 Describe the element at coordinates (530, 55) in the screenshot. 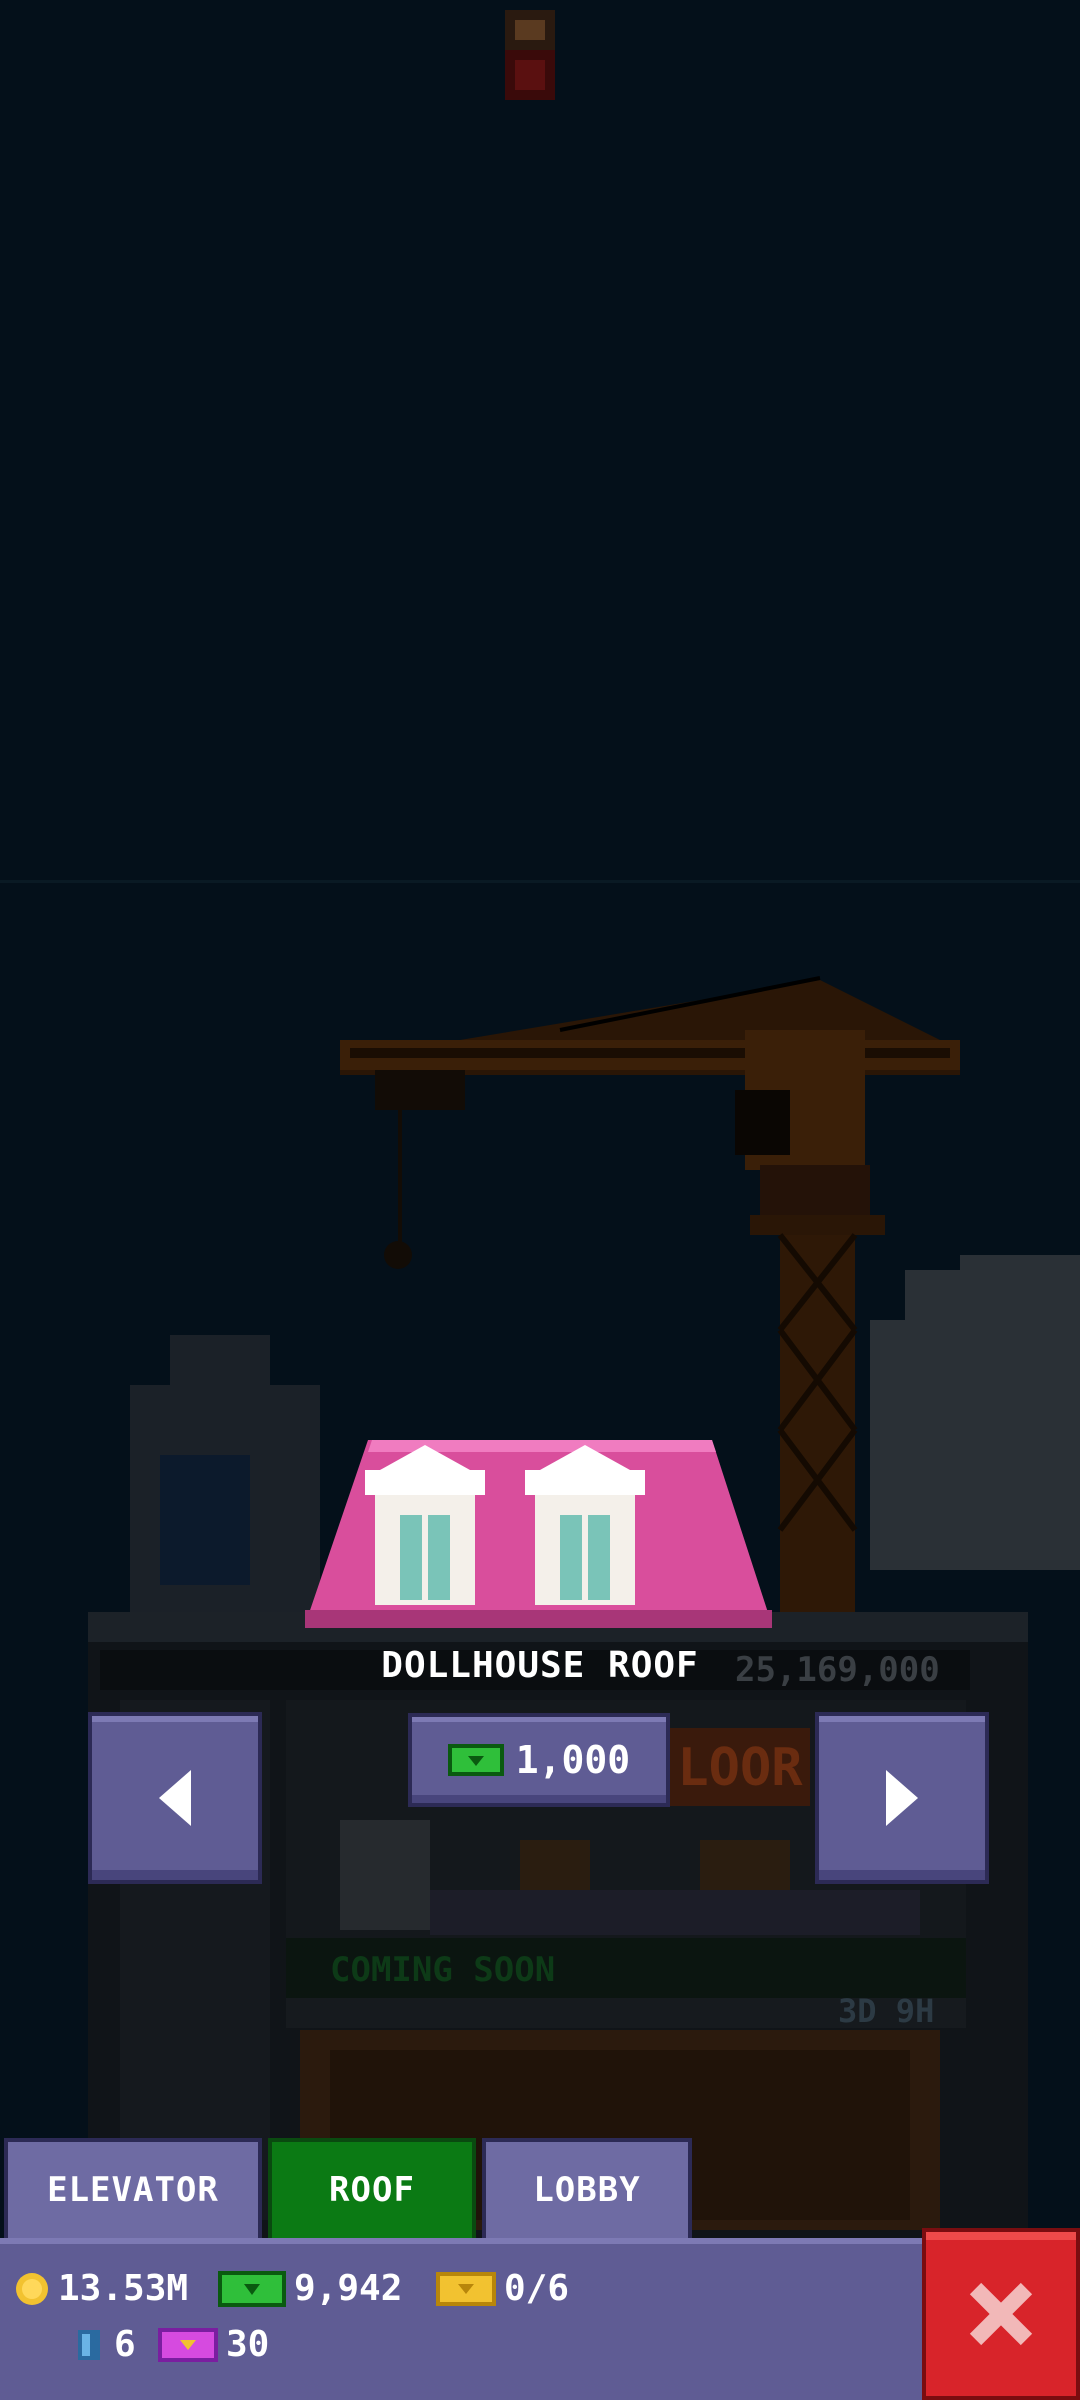

I see `falling-bitizen` at that location.